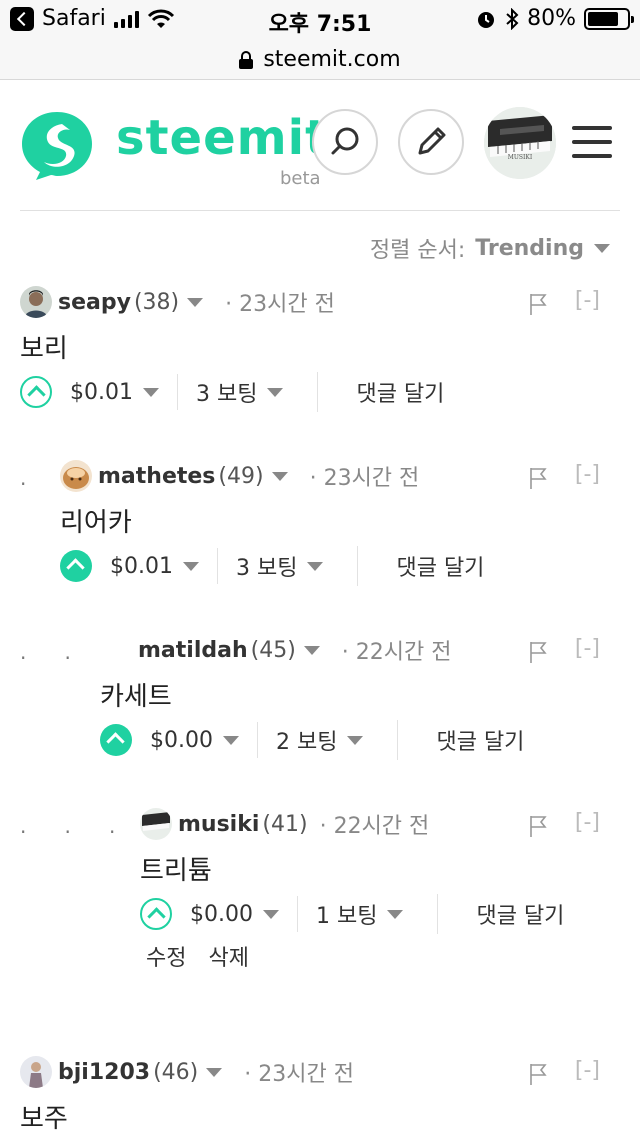 The width and height of the screenshot is (640, 1136). I want to click on votes-count: 2 보팅, so click(306, 740).